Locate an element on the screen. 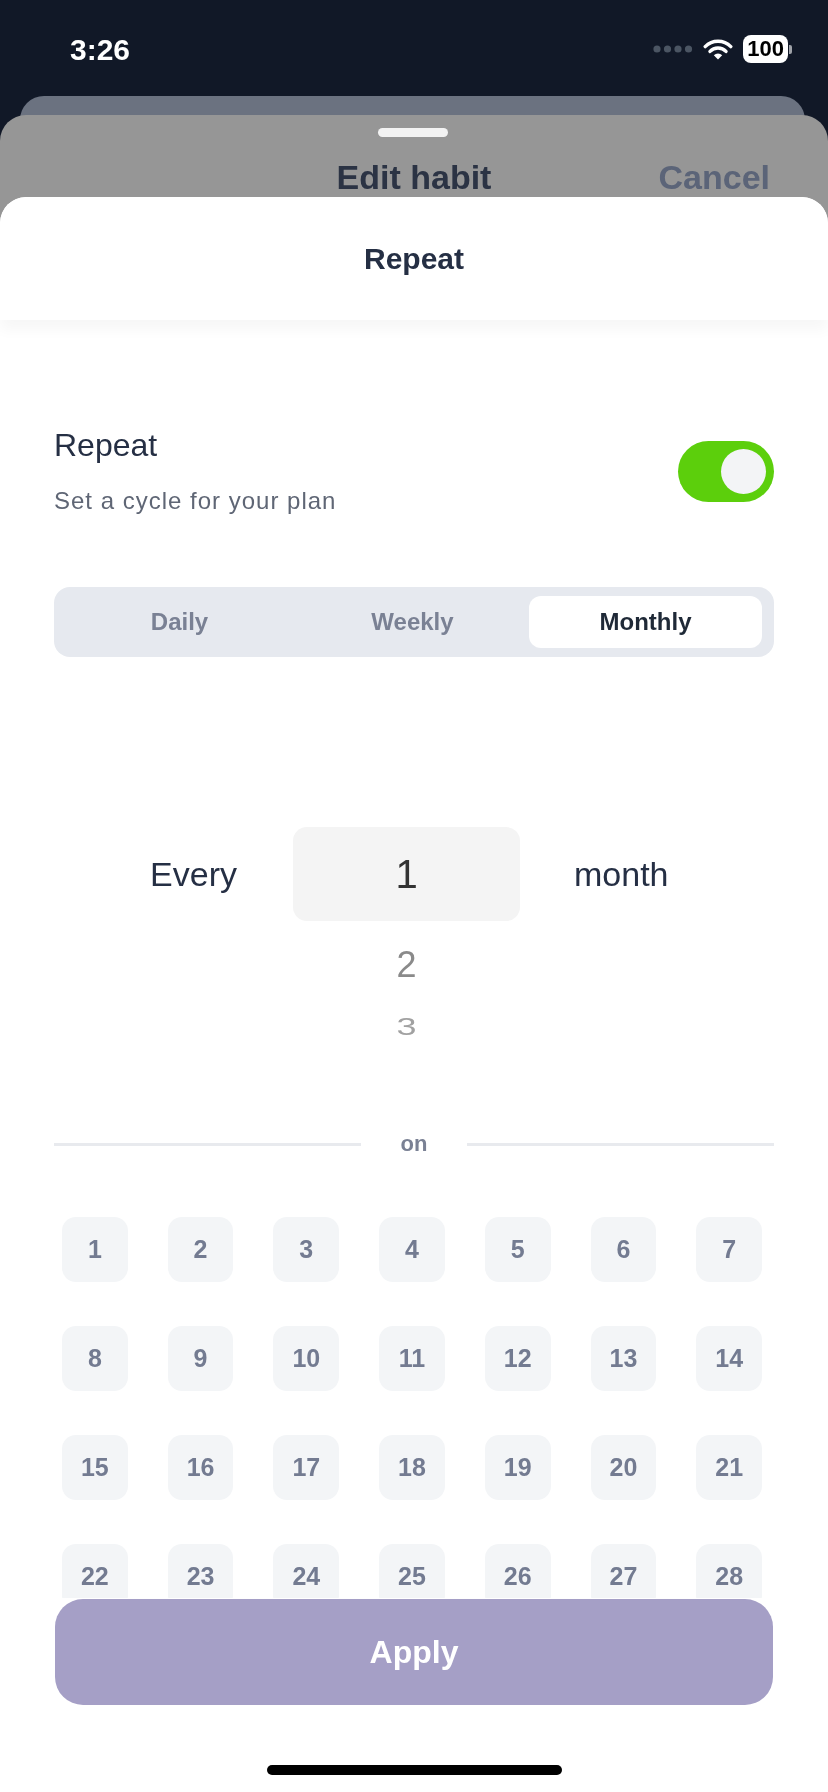 This screenshot has width=828, height=1792. repeat-label: Repeat is located at coordinates (106, 445).